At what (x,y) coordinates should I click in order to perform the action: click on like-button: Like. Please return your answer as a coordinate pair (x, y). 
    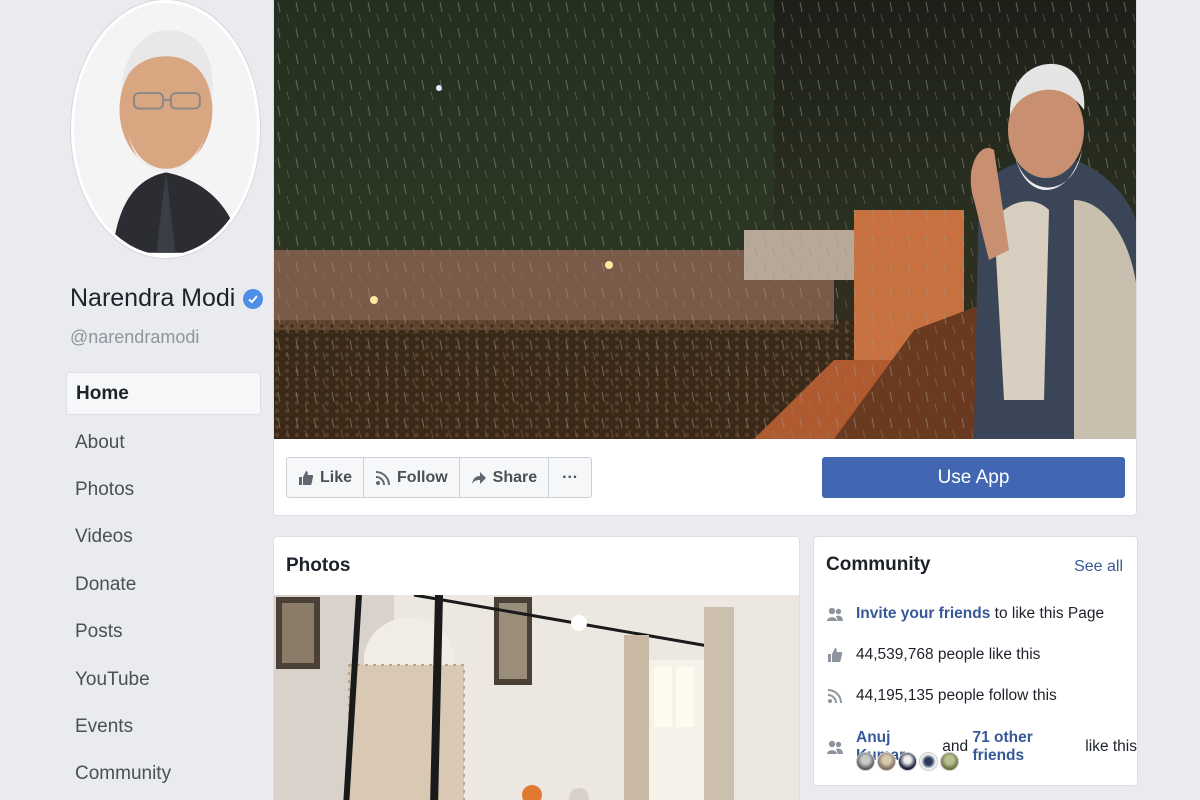
    Looking at the image, I should click on (326, 477).